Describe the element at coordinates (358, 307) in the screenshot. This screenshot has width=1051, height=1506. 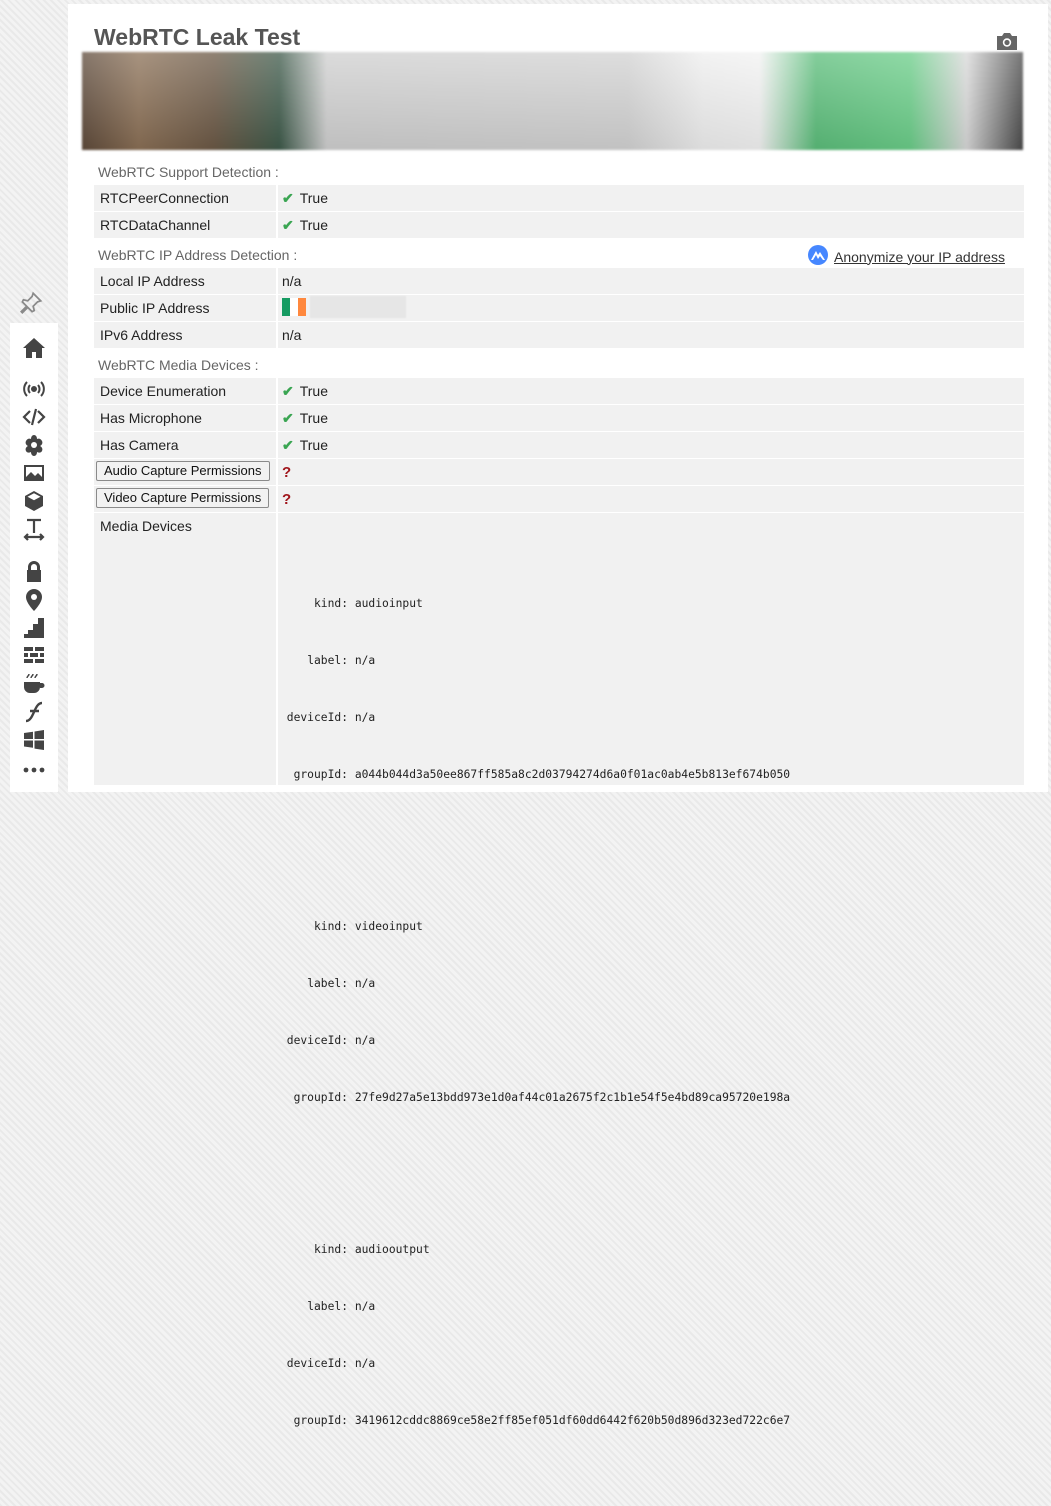
I see `public-ip-value` at that location.